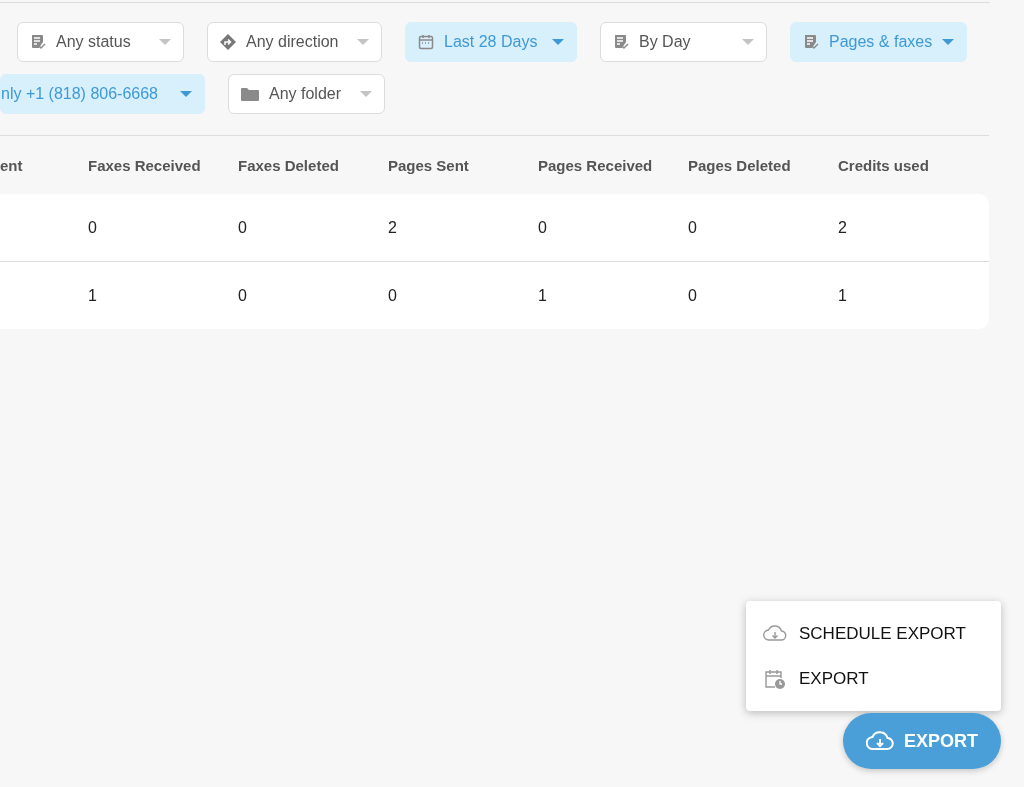 The image size is (1024, 787). What do you see at coordinates (775, 678) in the screenshot?
I see `calendar-clock-icon` at bounding box center [775, 678].